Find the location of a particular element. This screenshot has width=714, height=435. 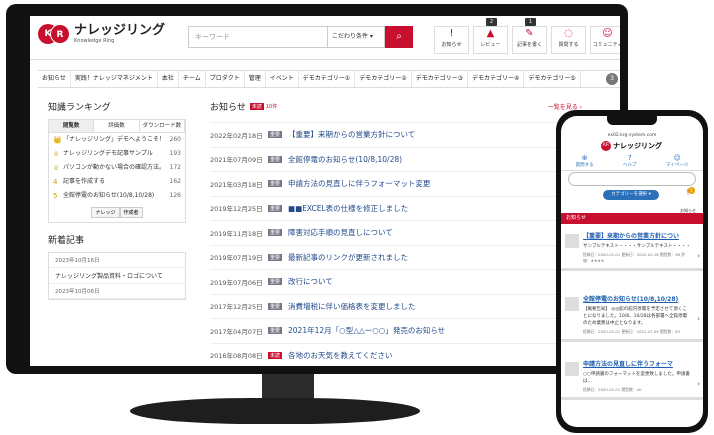

ranking-row: ♕ ナレッジリングデモ記事サンプル 193 is located at coordinates (117, 154).